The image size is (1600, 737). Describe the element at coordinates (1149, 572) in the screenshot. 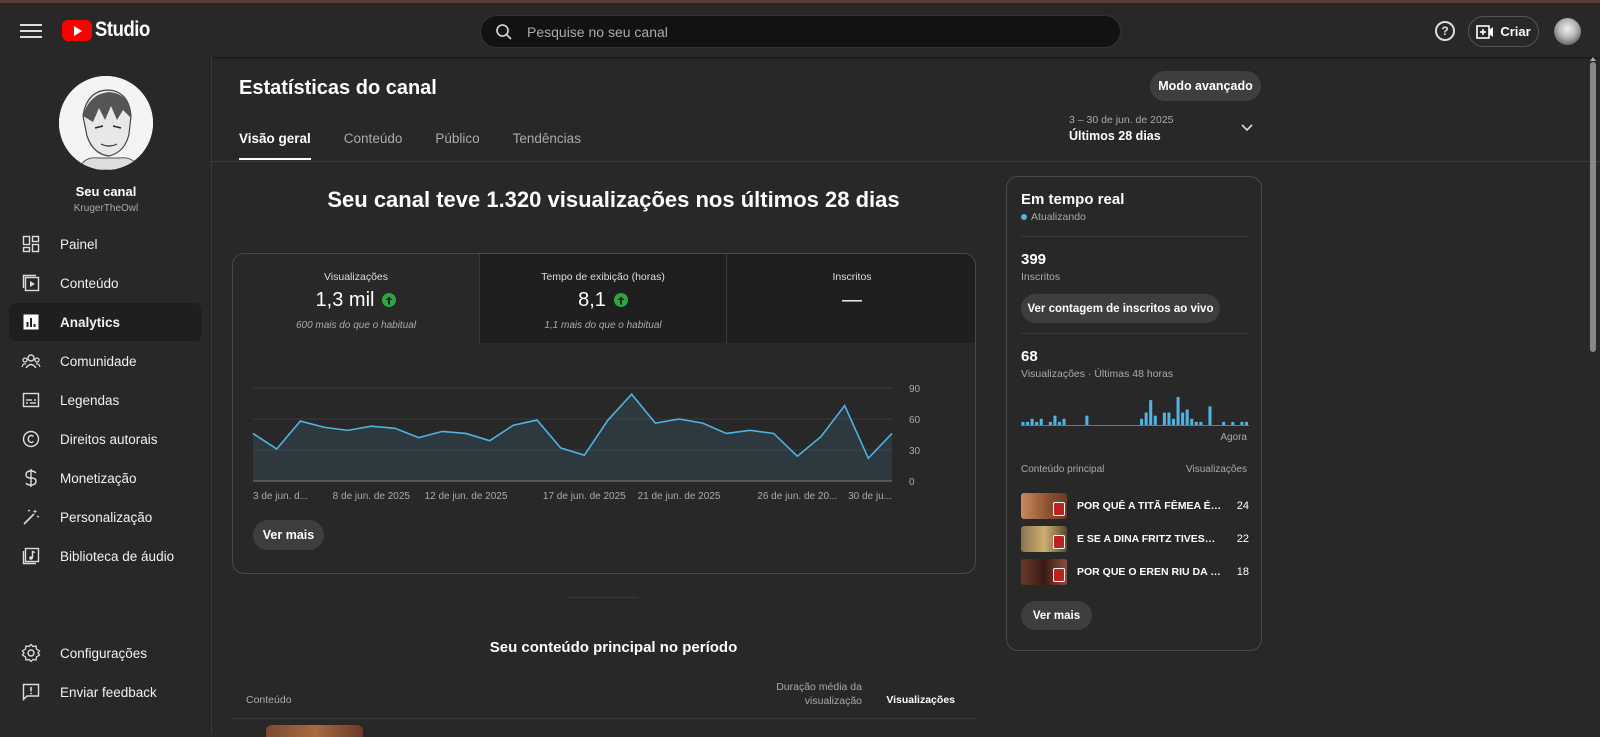

I see `video-title: POR QUE O EREN RIU DA MORTE DA MÃE?` at that location.